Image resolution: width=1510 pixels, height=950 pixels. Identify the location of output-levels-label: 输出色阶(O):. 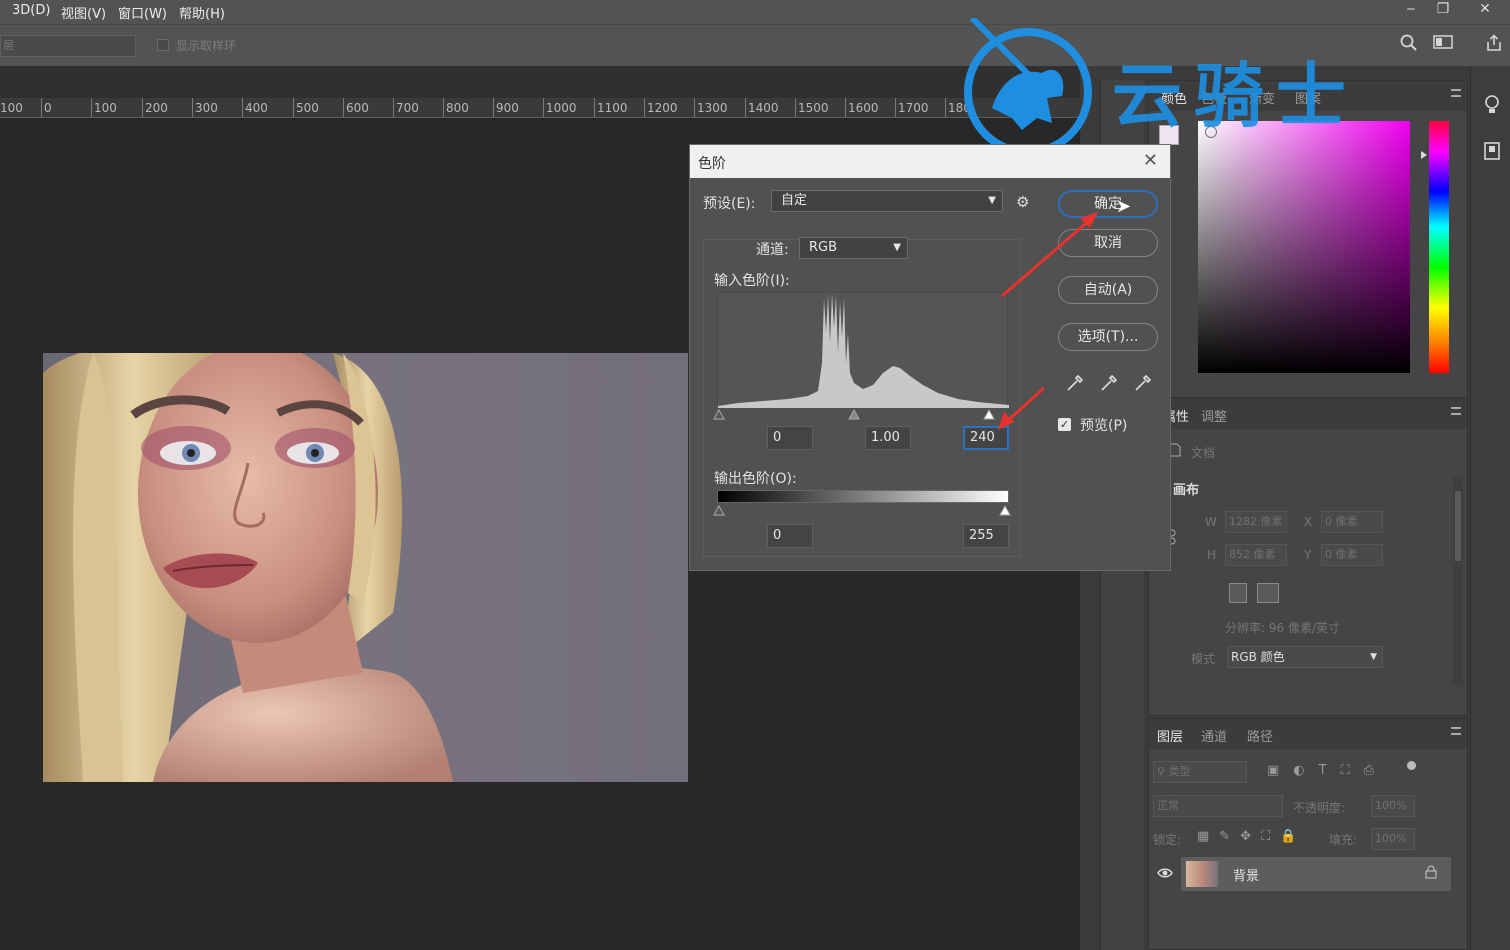
(755, 479).